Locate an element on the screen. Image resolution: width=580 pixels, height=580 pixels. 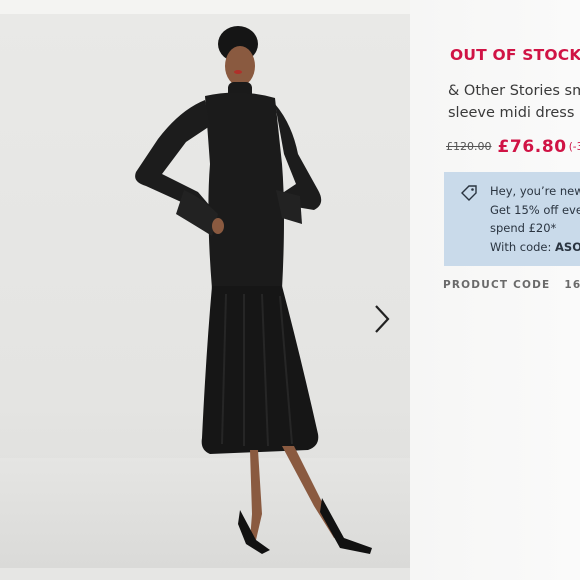
promo-code: ASO is located at coordinates (567, 246).